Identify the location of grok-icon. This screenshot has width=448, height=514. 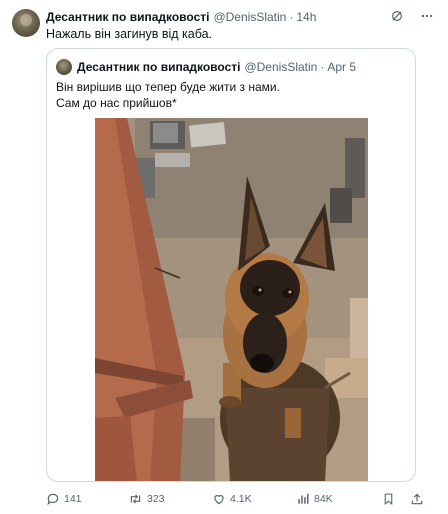
(397, 16).